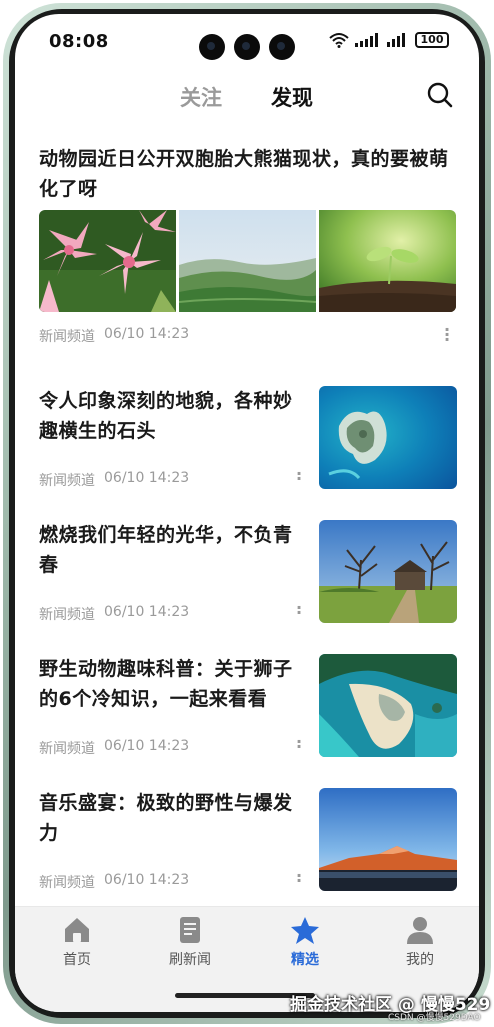 The width and height of the screenshot is (494, 1027). I want to click on wifi-icon, so click(339, 40).